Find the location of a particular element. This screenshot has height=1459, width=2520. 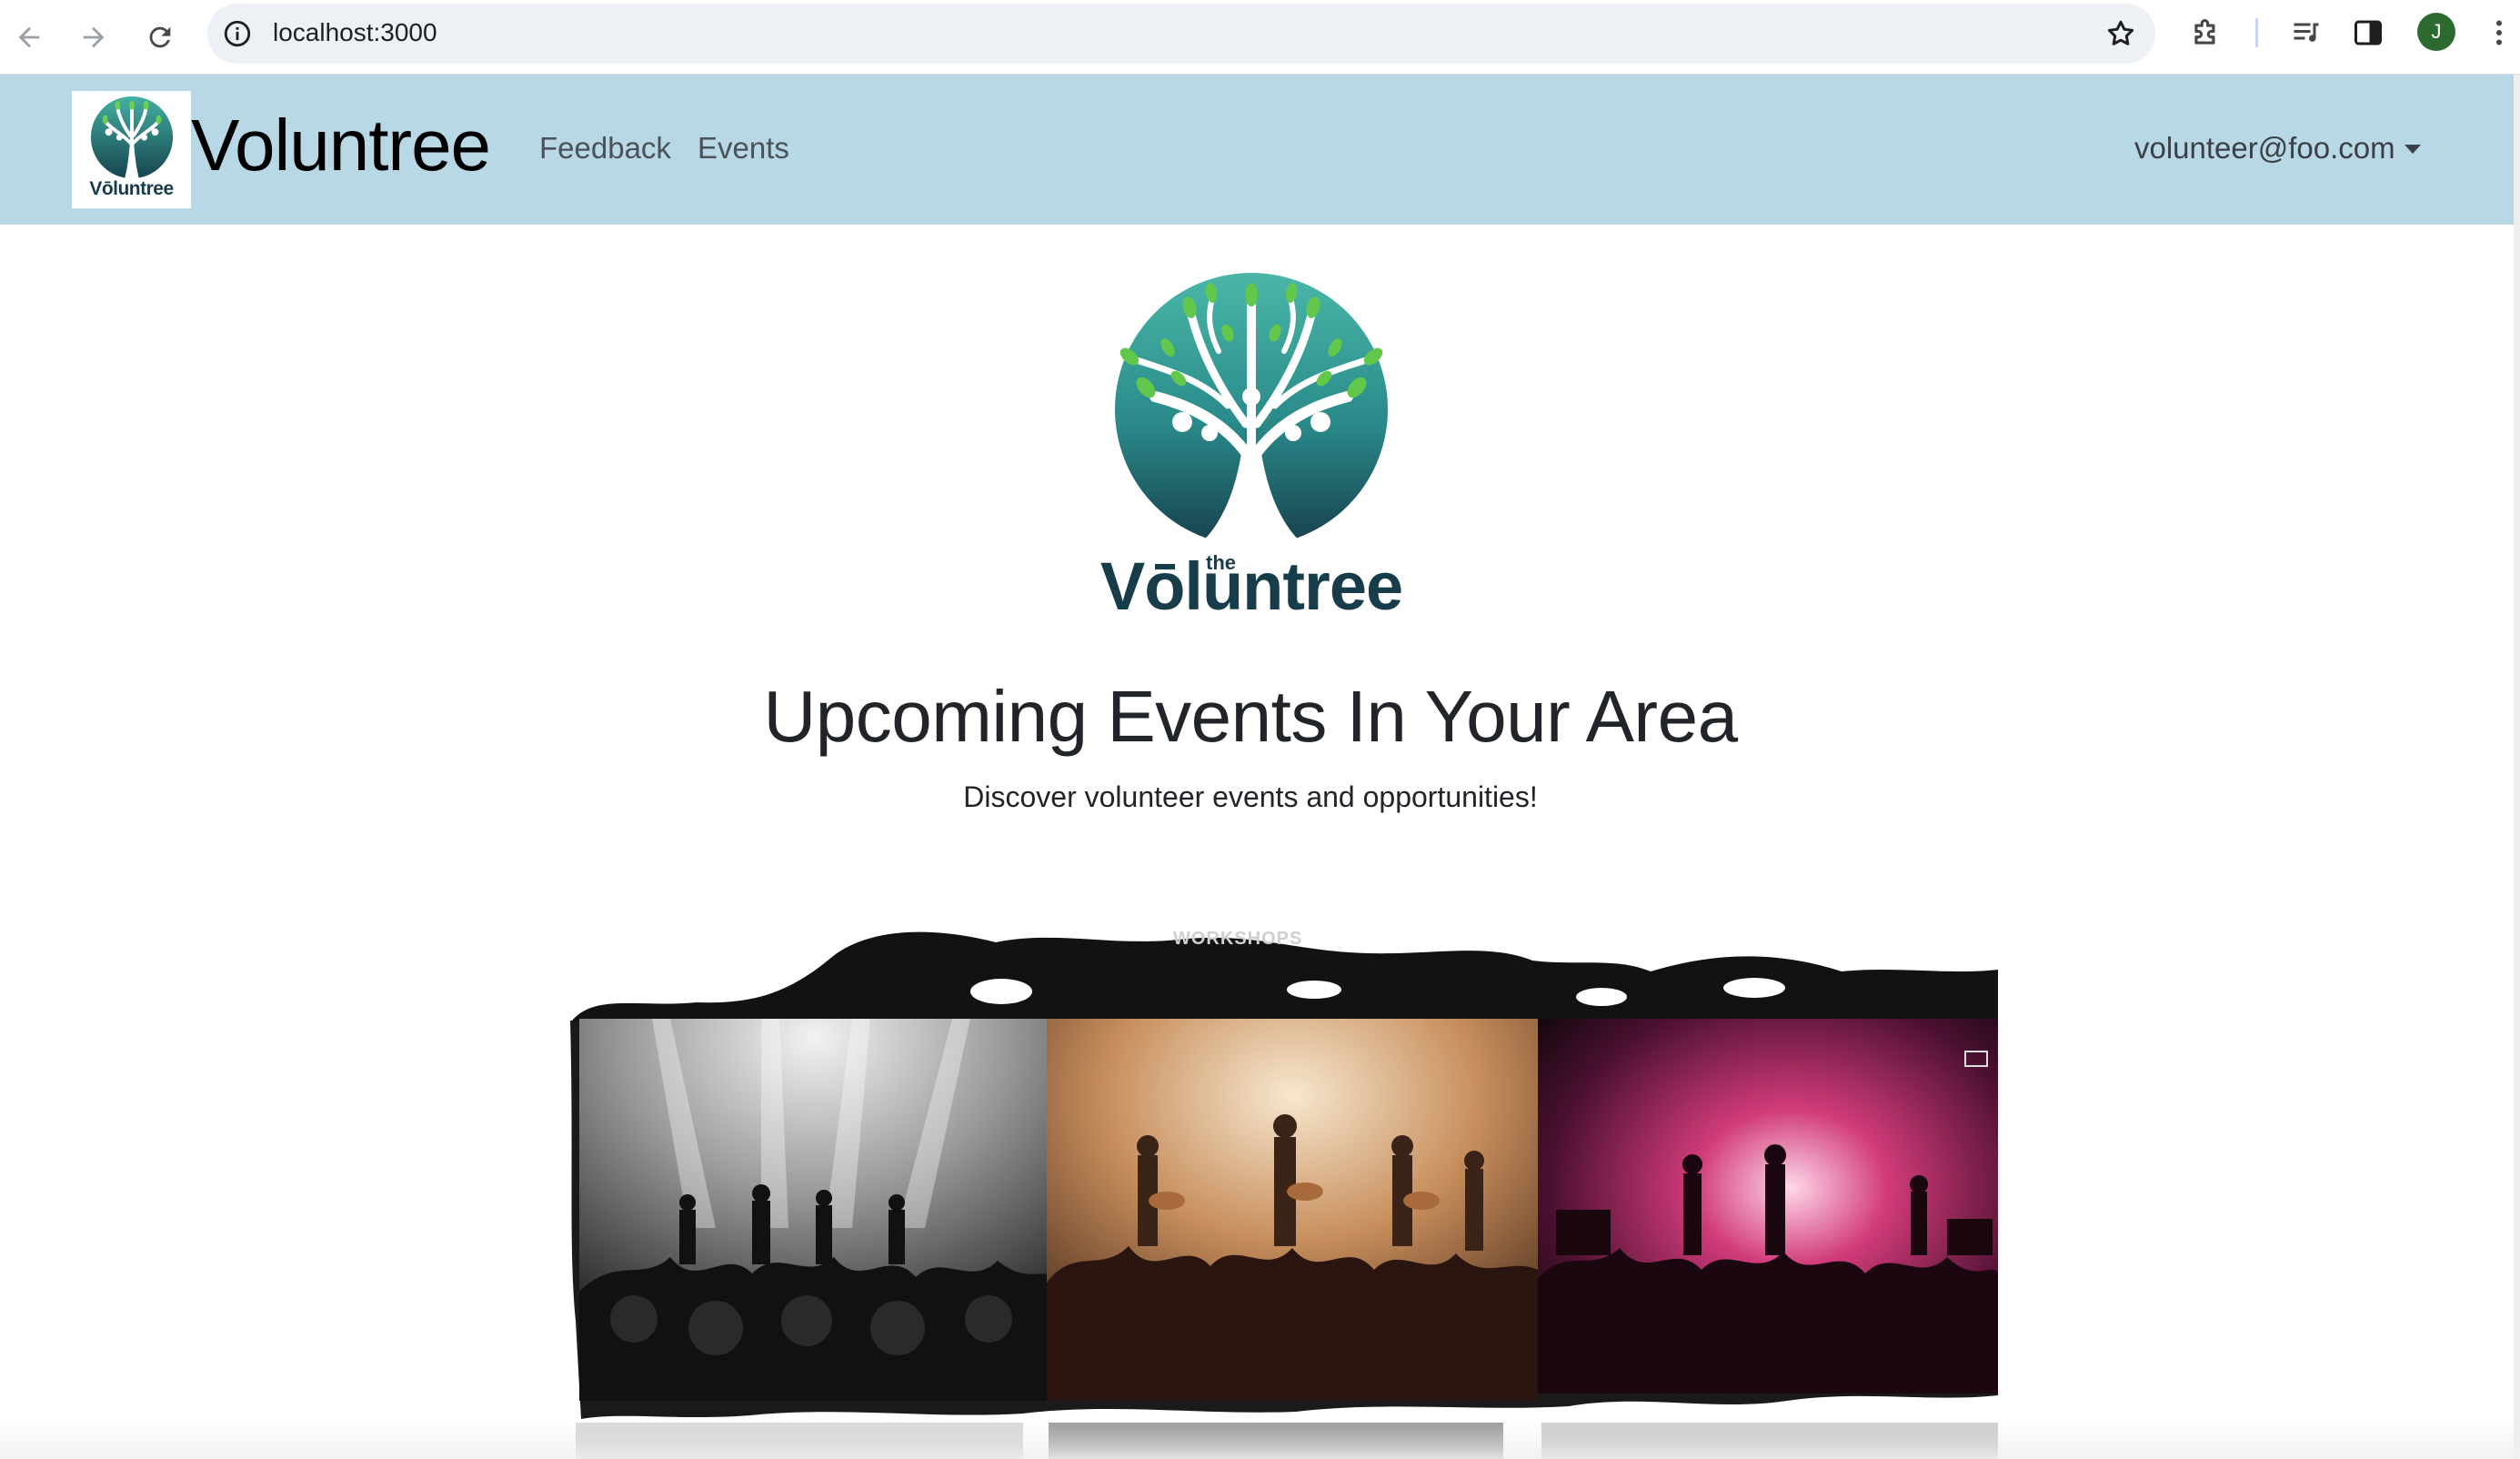

user-dropdown: volunteer@foo.com is located at coordinates (2278, 148).